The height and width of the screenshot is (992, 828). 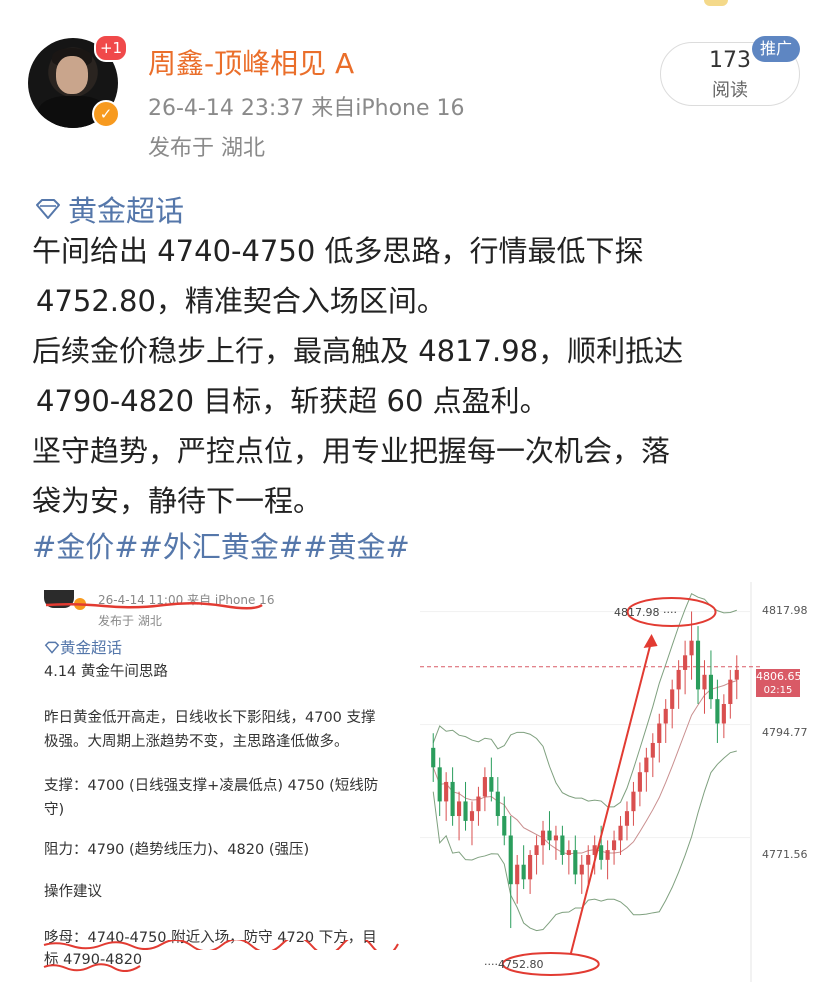 I want to click on embedded-topic: 黄金超话, so click(x=83, y=647).